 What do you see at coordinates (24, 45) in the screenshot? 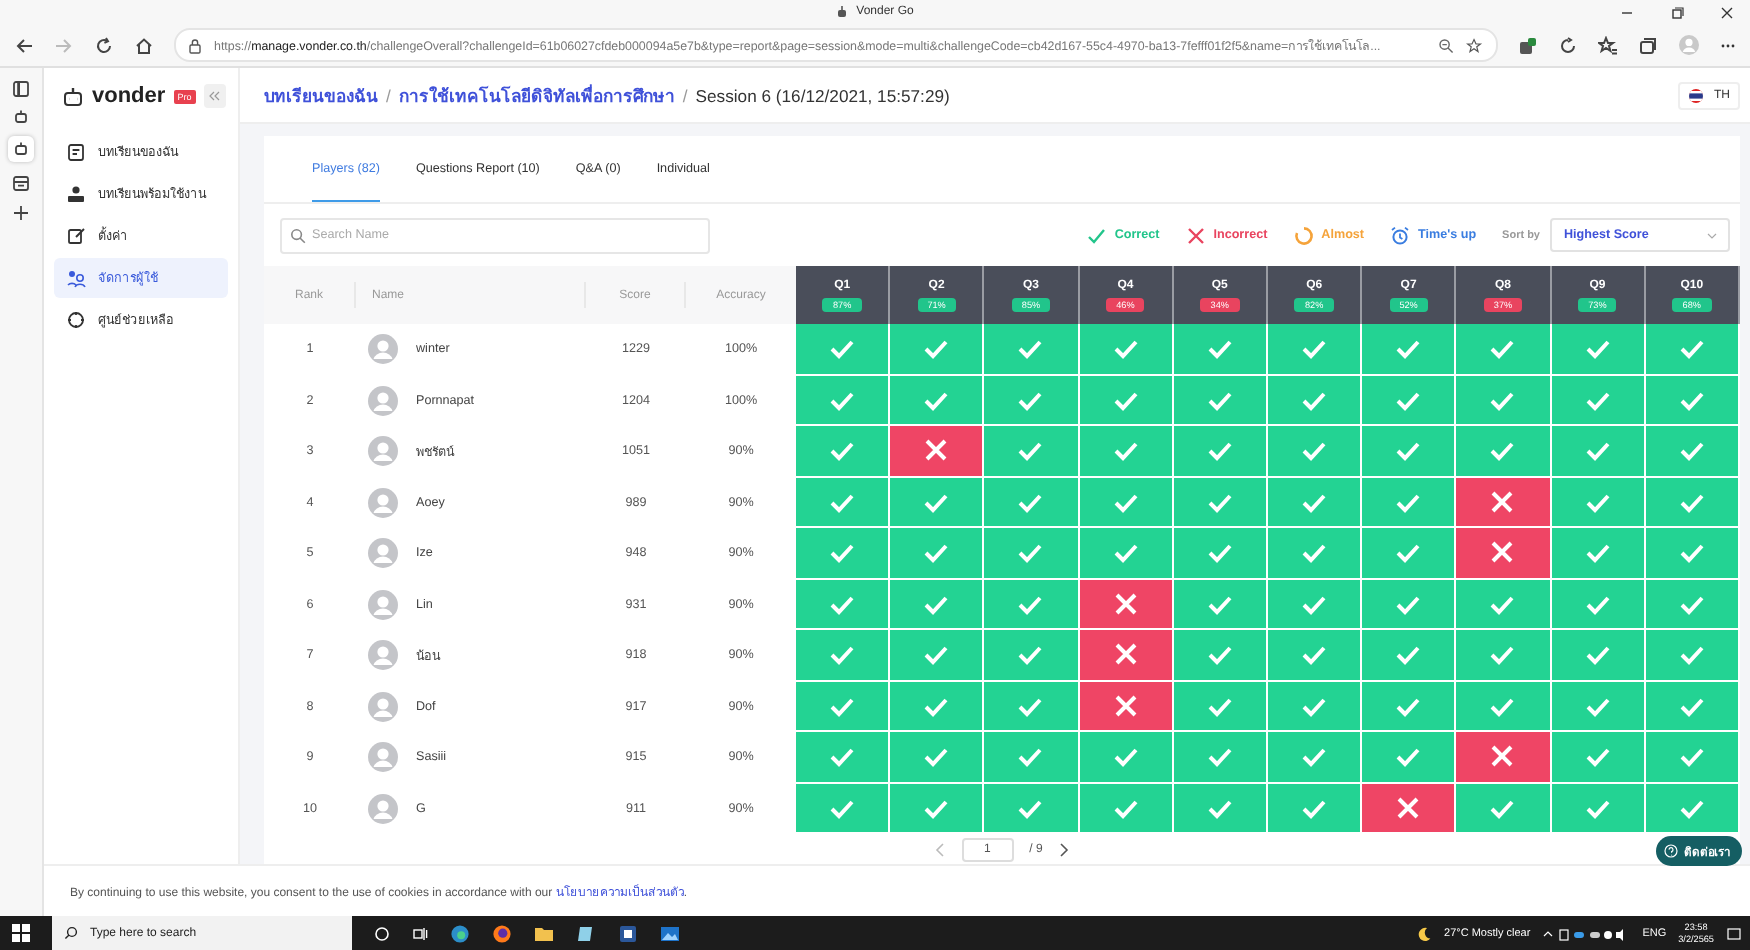
I see `back-icon` at bounding box center [24, 45].